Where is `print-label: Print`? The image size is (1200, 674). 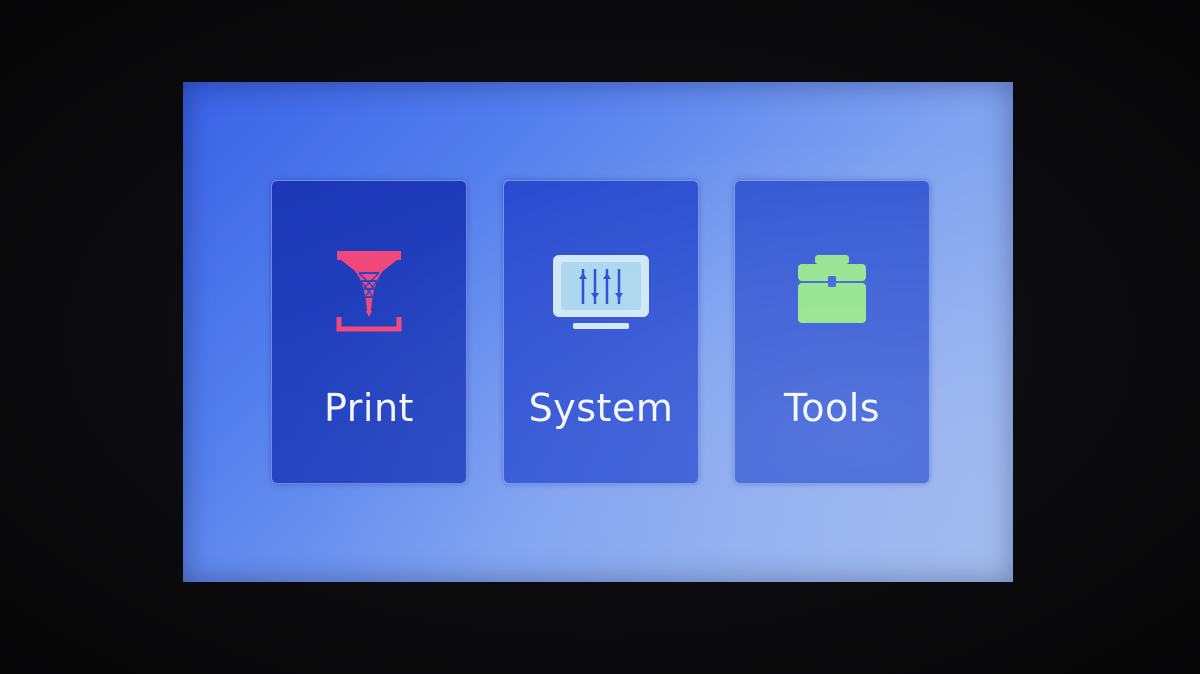 print-label: Print is located at coordinates (369, 408).